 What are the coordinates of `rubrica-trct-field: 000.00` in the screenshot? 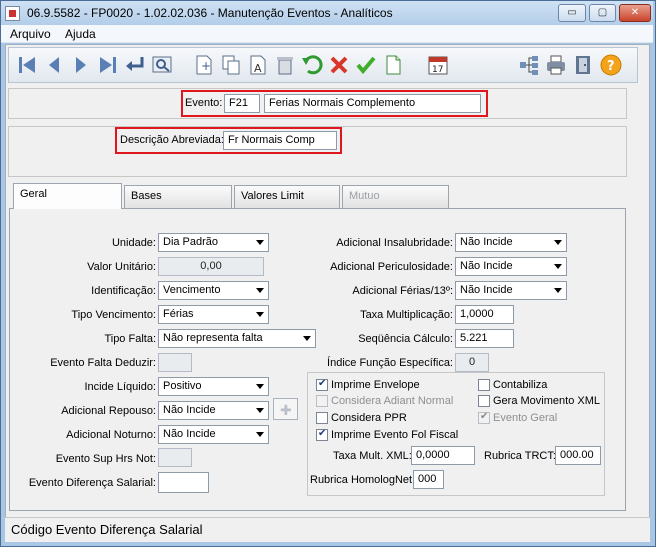 It's located at (578, 455).